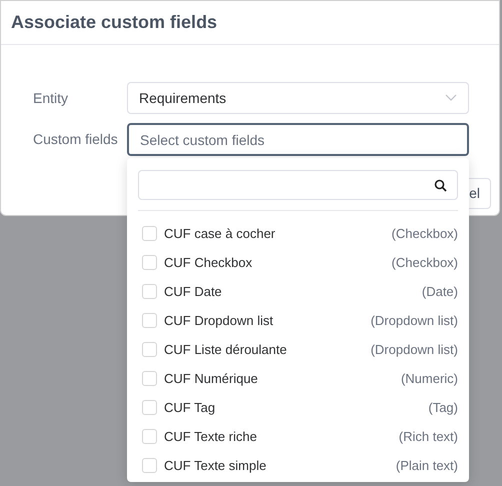  I want to click on field-label: Entity, so click(51, 98).